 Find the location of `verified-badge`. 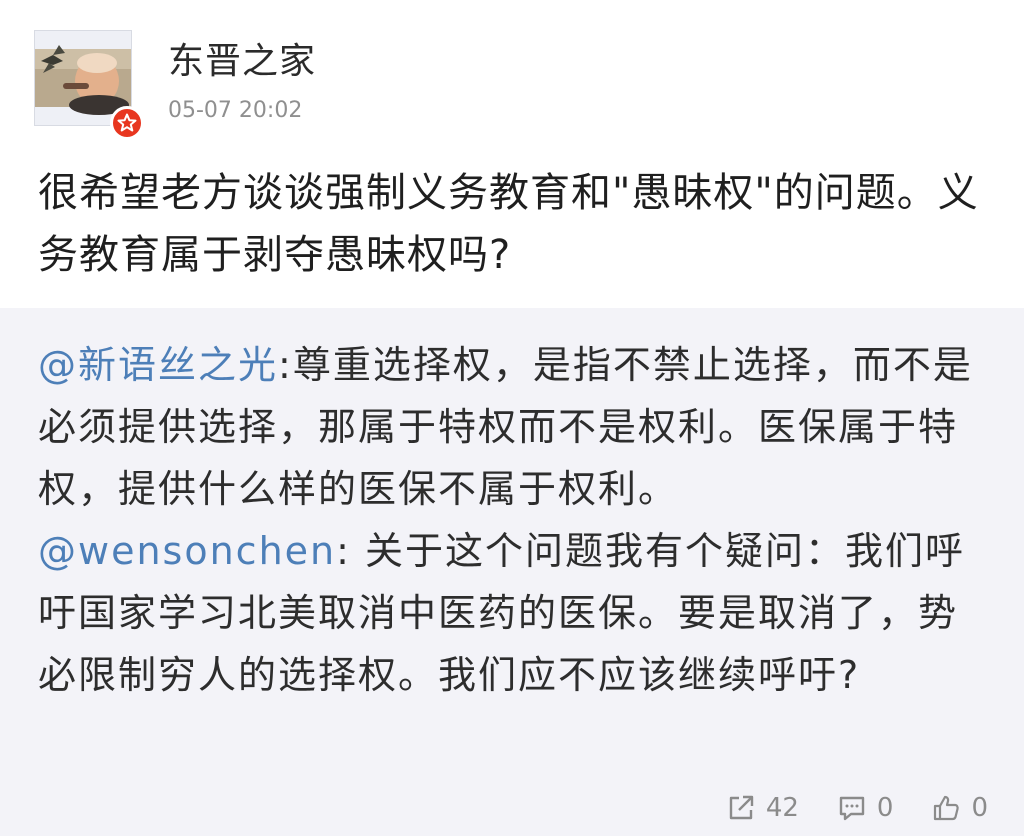

verified-badge is located at coordinates (127, 123).